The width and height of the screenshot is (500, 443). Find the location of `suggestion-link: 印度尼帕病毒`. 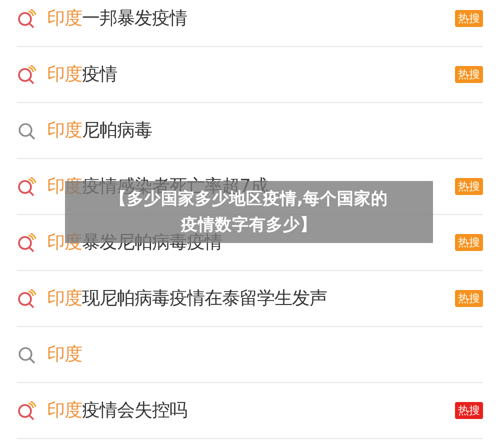

suggestion-link: 印度尼帕病毒 is located at coordinates (99, 130).